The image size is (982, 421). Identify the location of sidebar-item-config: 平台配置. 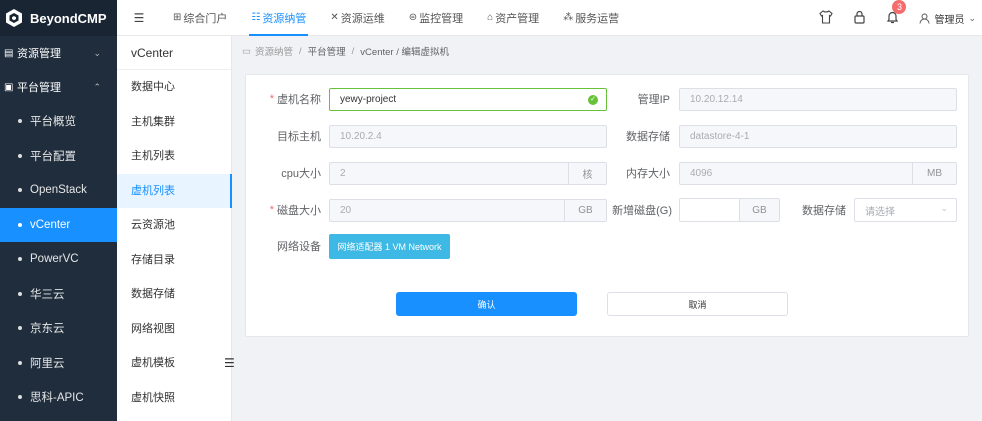
(58, 156).